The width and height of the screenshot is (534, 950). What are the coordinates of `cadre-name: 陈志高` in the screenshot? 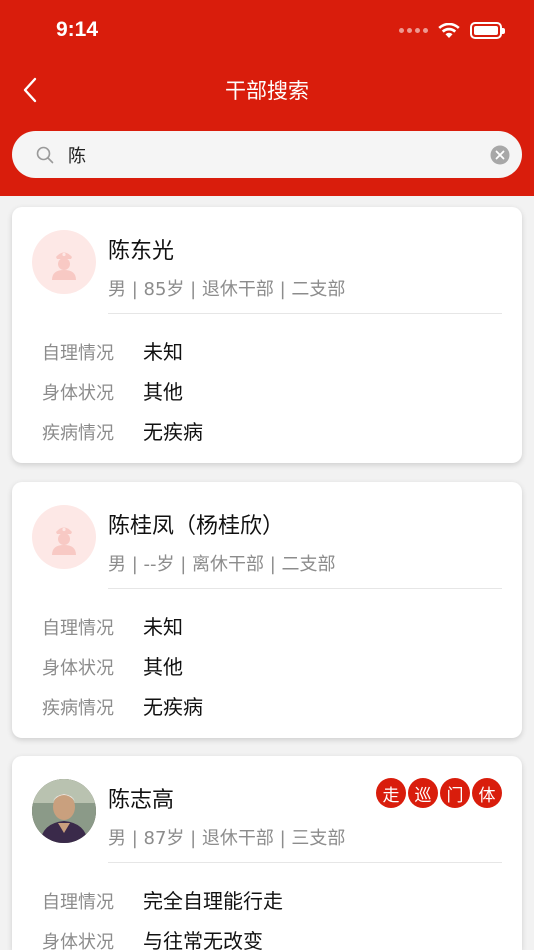 It's located at (141, 800).